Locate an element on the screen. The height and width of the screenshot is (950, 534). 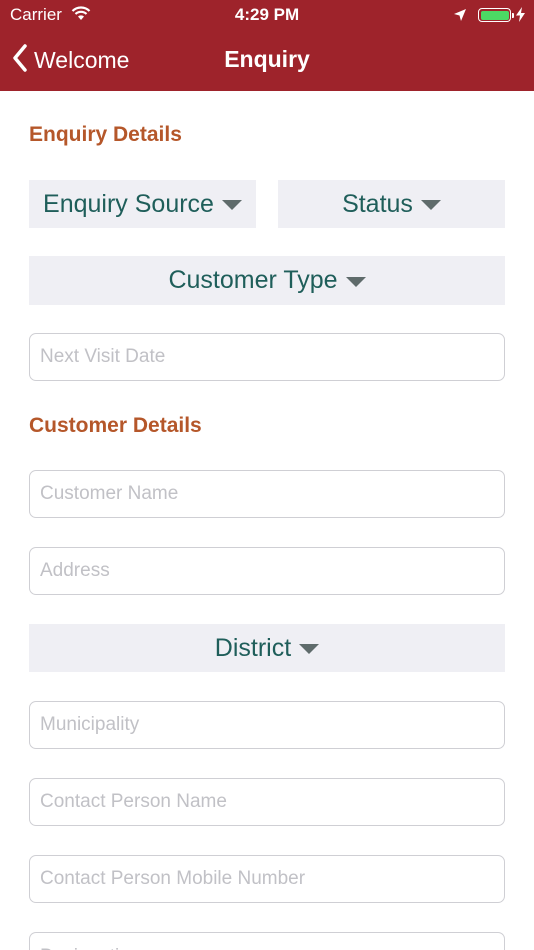
customer-name-field is located at coordinates (267, 494).